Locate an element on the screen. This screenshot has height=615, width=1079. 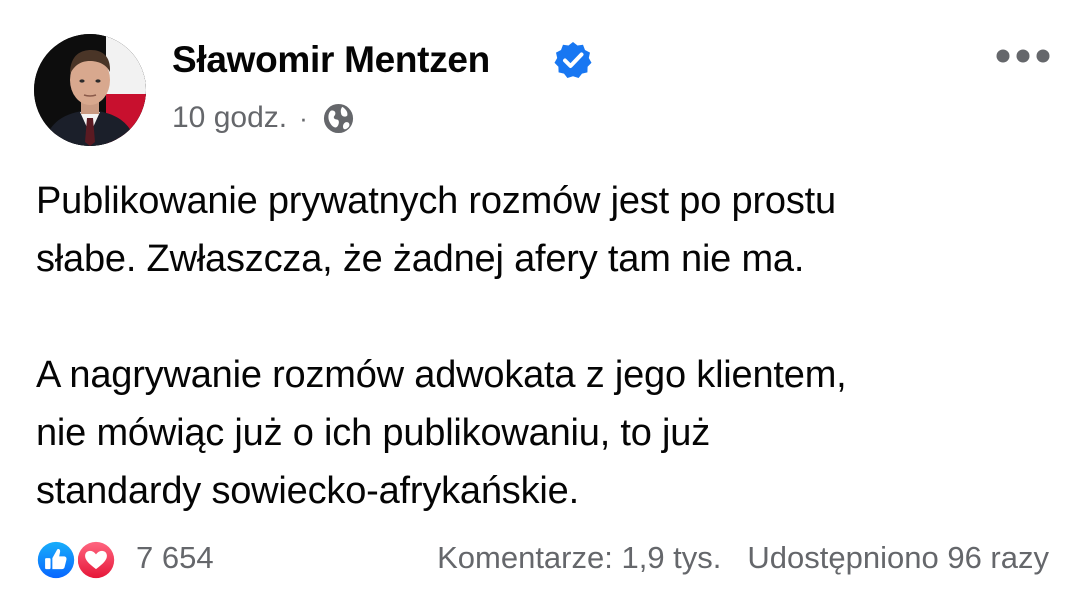
post-meta: 10 godz. · is located at coordinates (263, 118).